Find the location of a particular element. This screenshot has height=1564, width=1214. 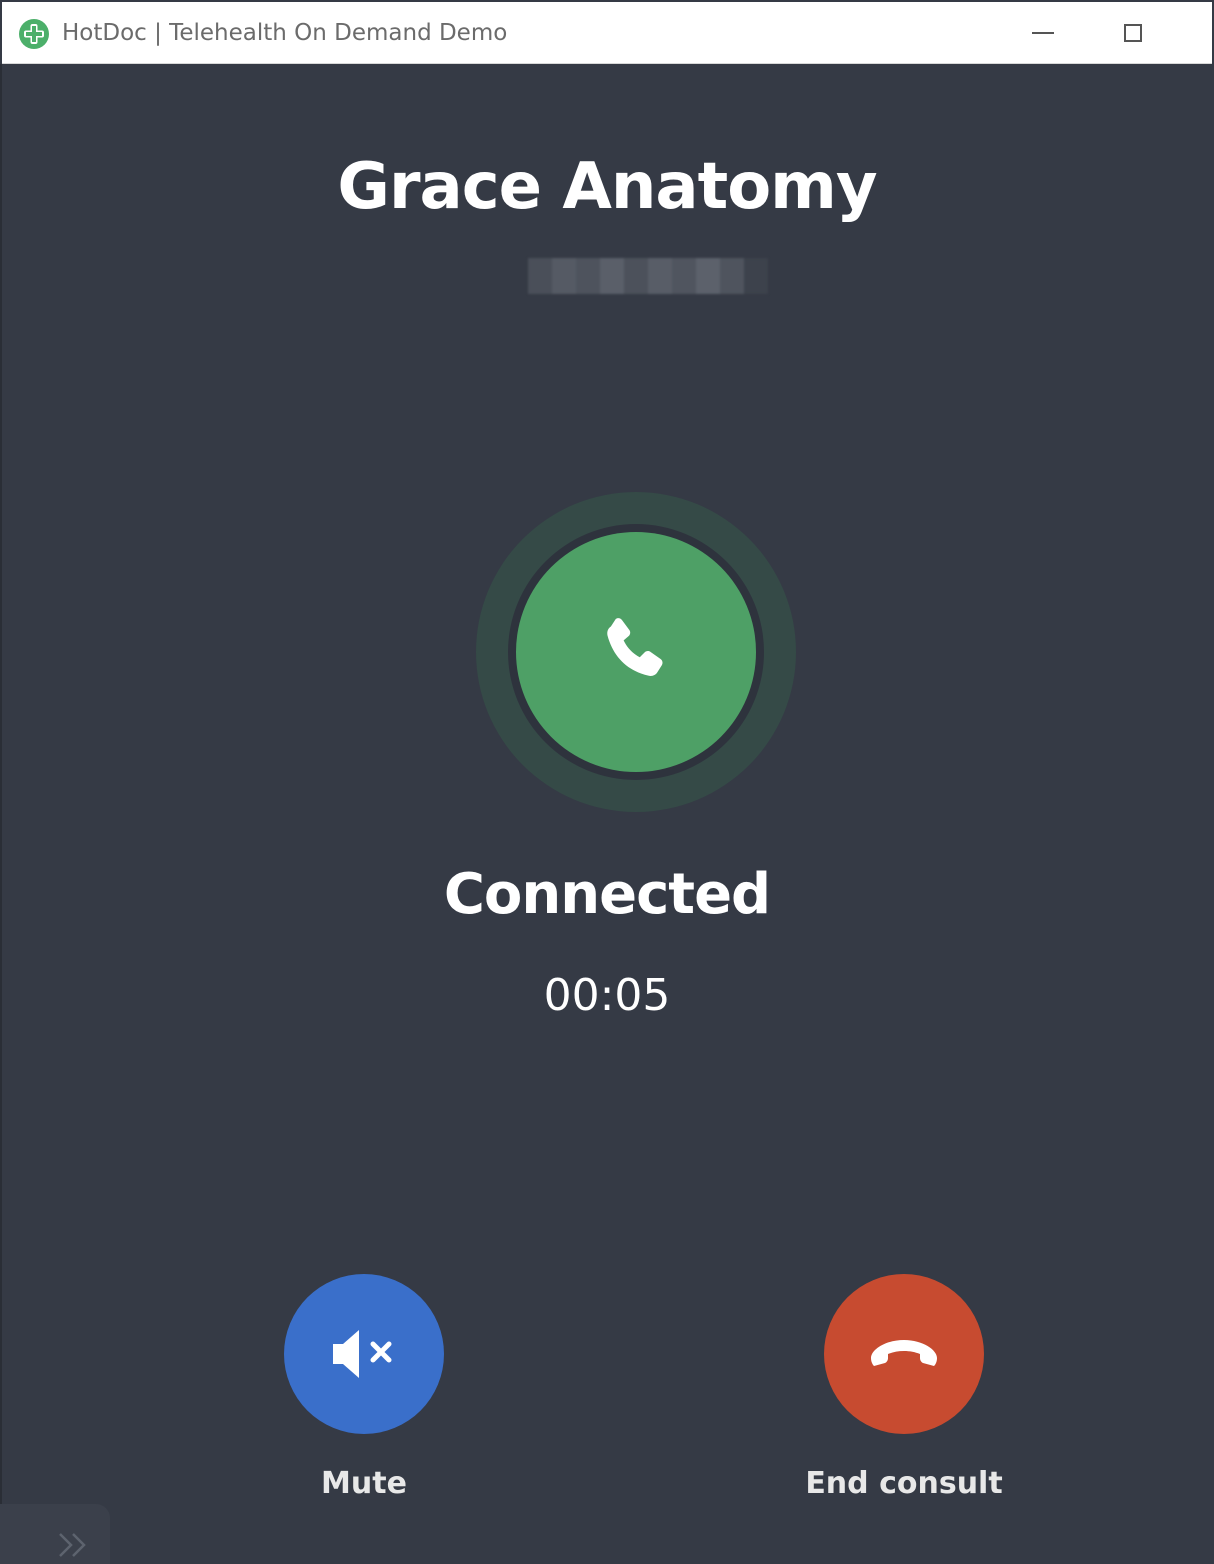

mute-button is located at coordinates (364, 1354).